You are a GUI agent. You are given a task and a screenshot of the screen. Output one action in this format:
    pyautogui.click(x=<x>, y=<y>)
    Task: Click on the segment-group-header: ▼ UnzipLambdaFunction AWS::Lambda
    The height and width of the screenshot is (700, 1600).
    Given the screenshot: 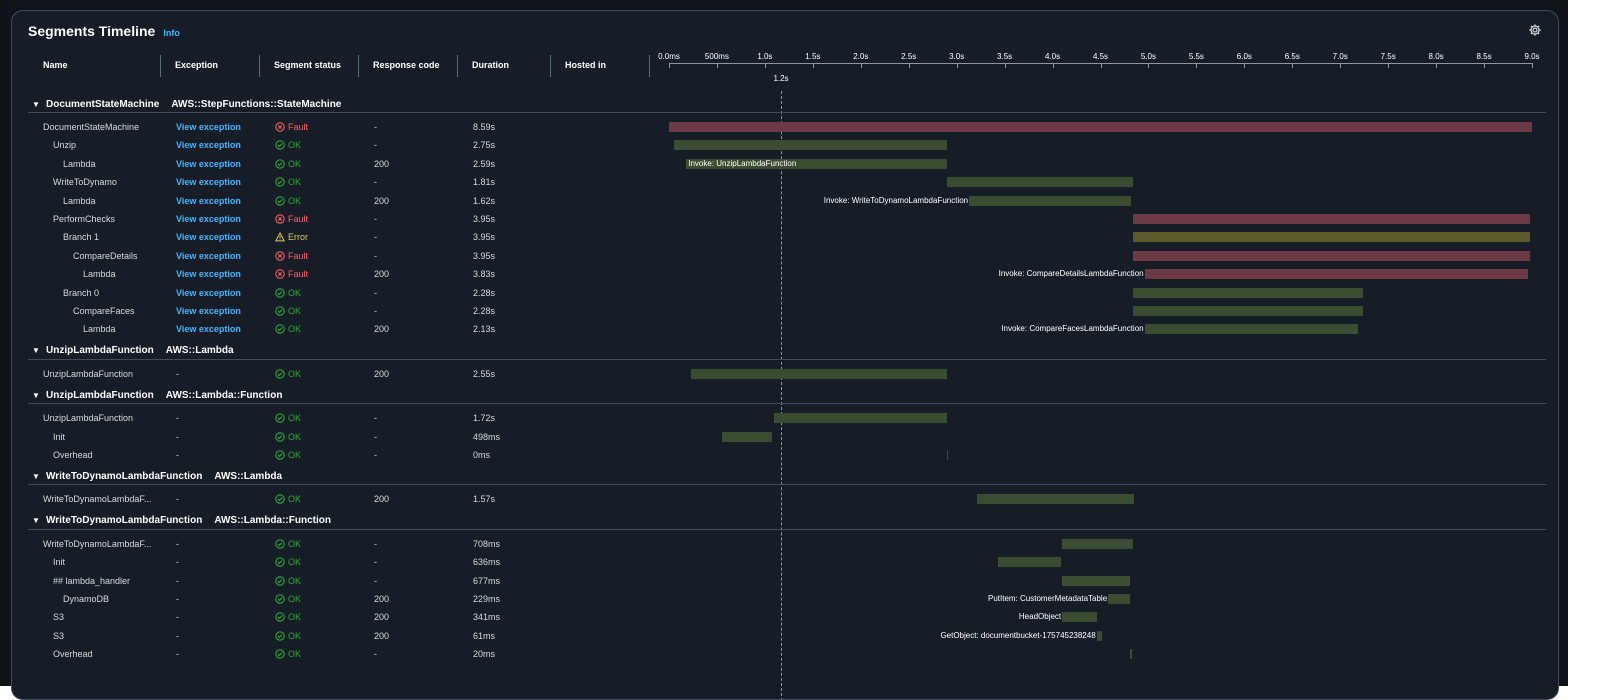 What is the action you would take?
    pyautogui.click(x=133, y=351)
    